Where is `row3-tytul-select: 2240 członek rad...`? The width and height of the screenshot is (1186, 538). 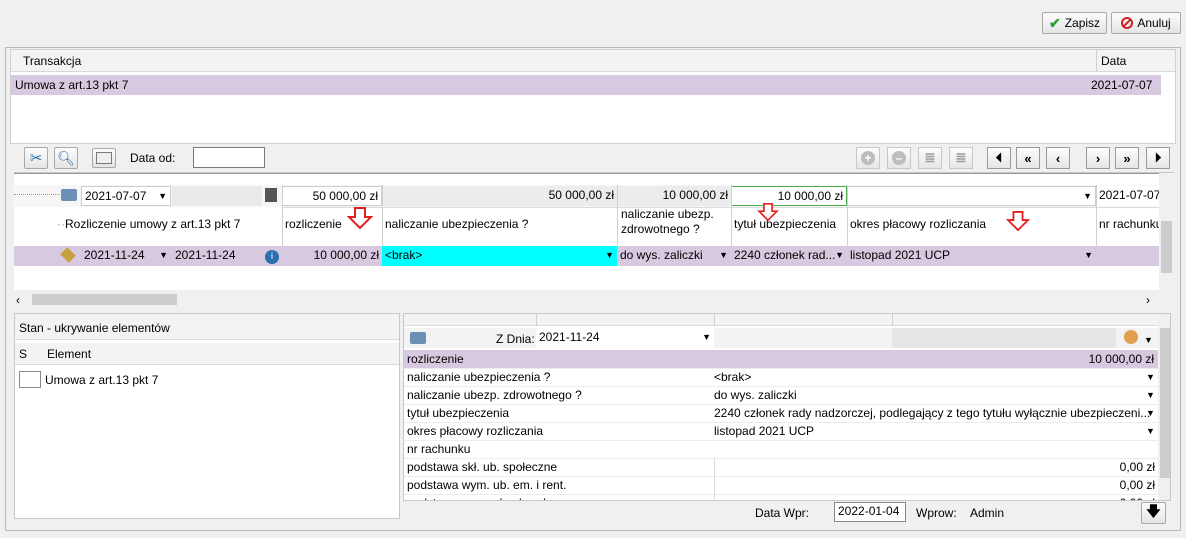
row3-tytul-select: 2240 członek rad... is located at coordinates (789, 256).